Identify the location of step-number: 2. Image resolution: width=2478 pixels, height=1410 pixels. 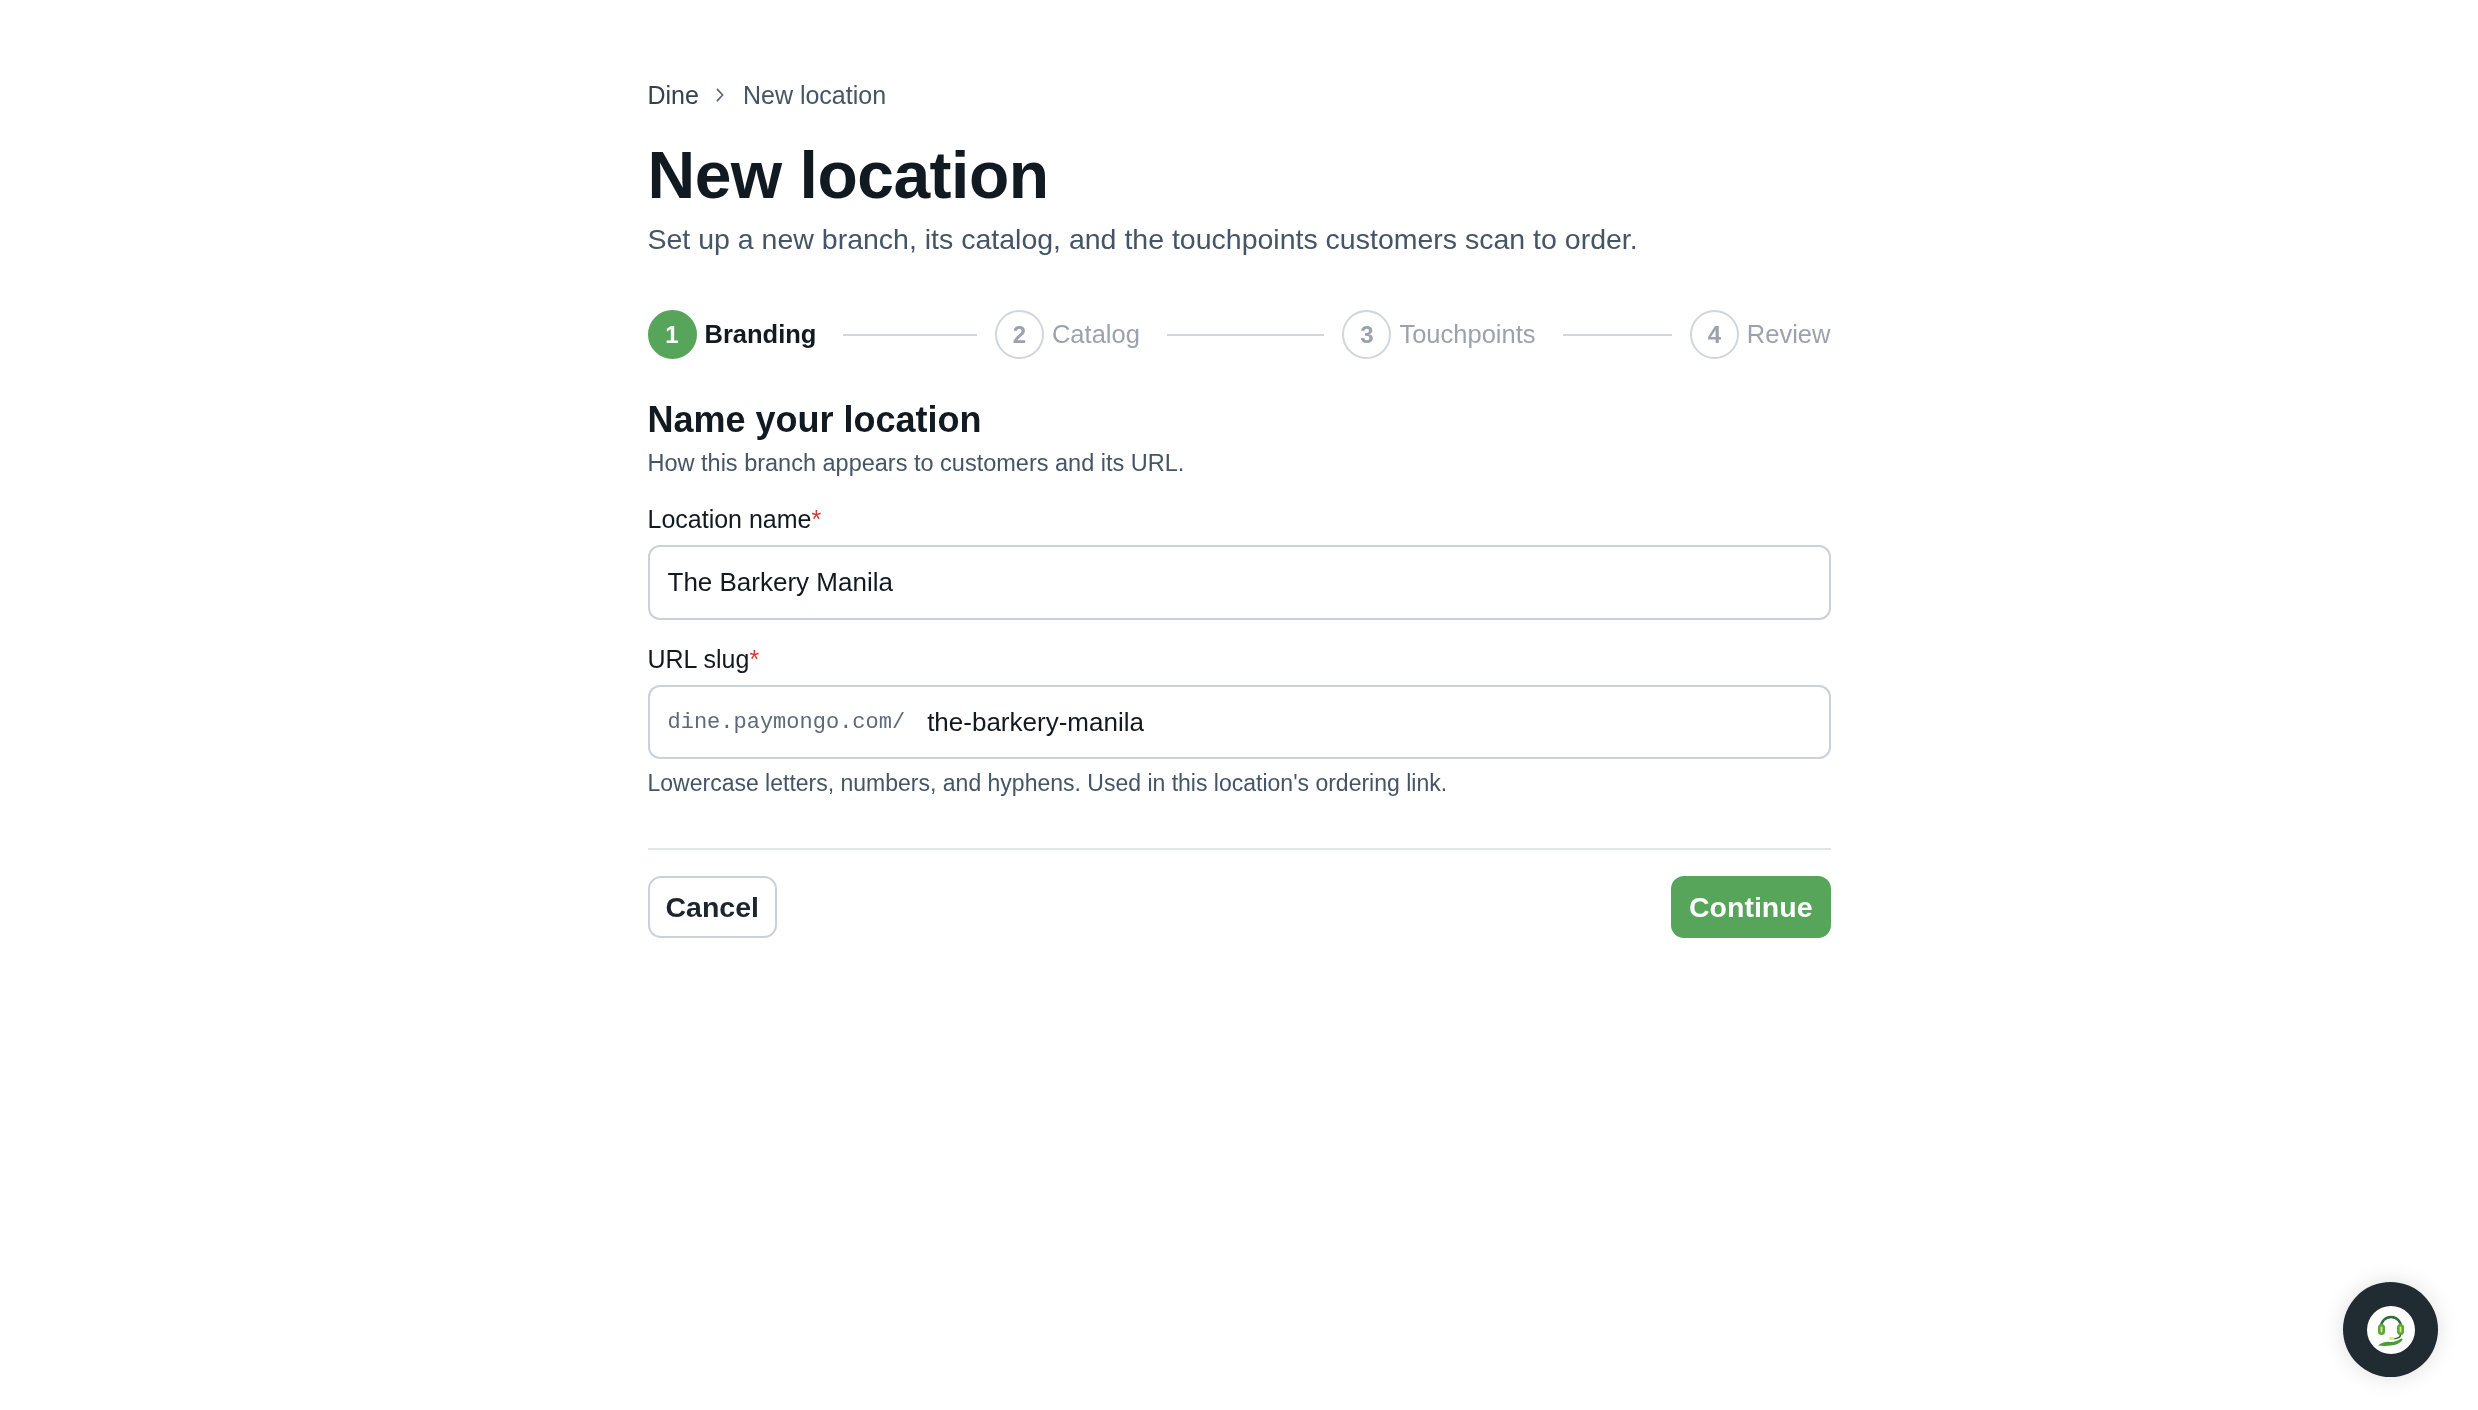
(1019, 334).